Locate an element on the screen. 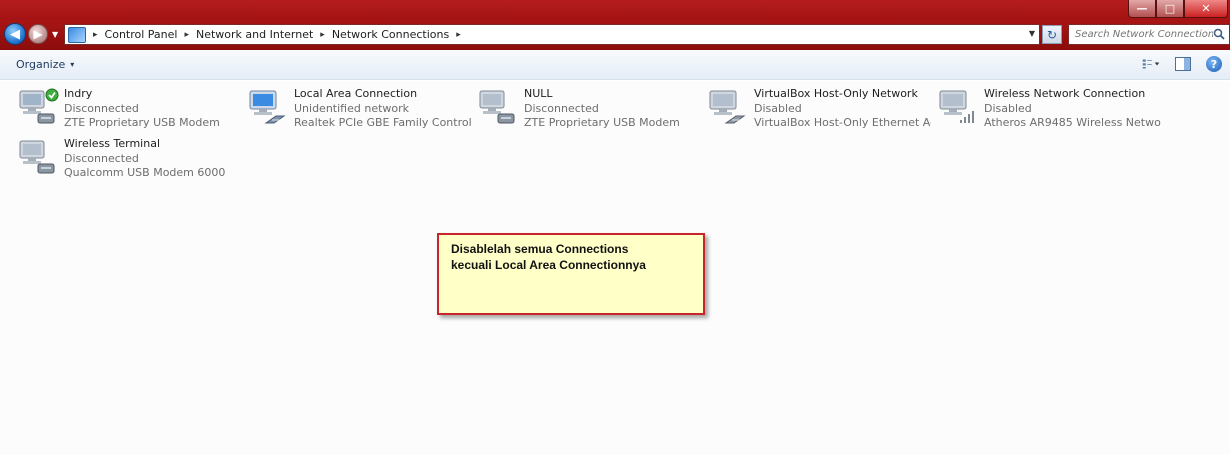  title-bar: — □ ✕ is located at coordinates (615, 10).